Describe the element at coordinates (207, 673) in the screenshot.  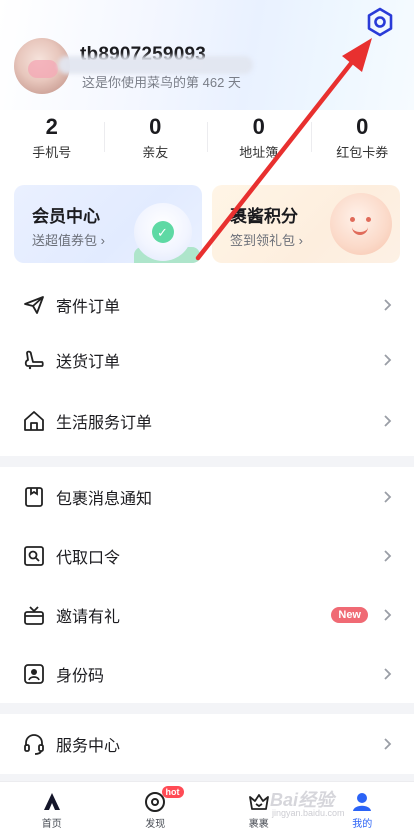
I see `menu-item-id-code: 身份码` at that location.